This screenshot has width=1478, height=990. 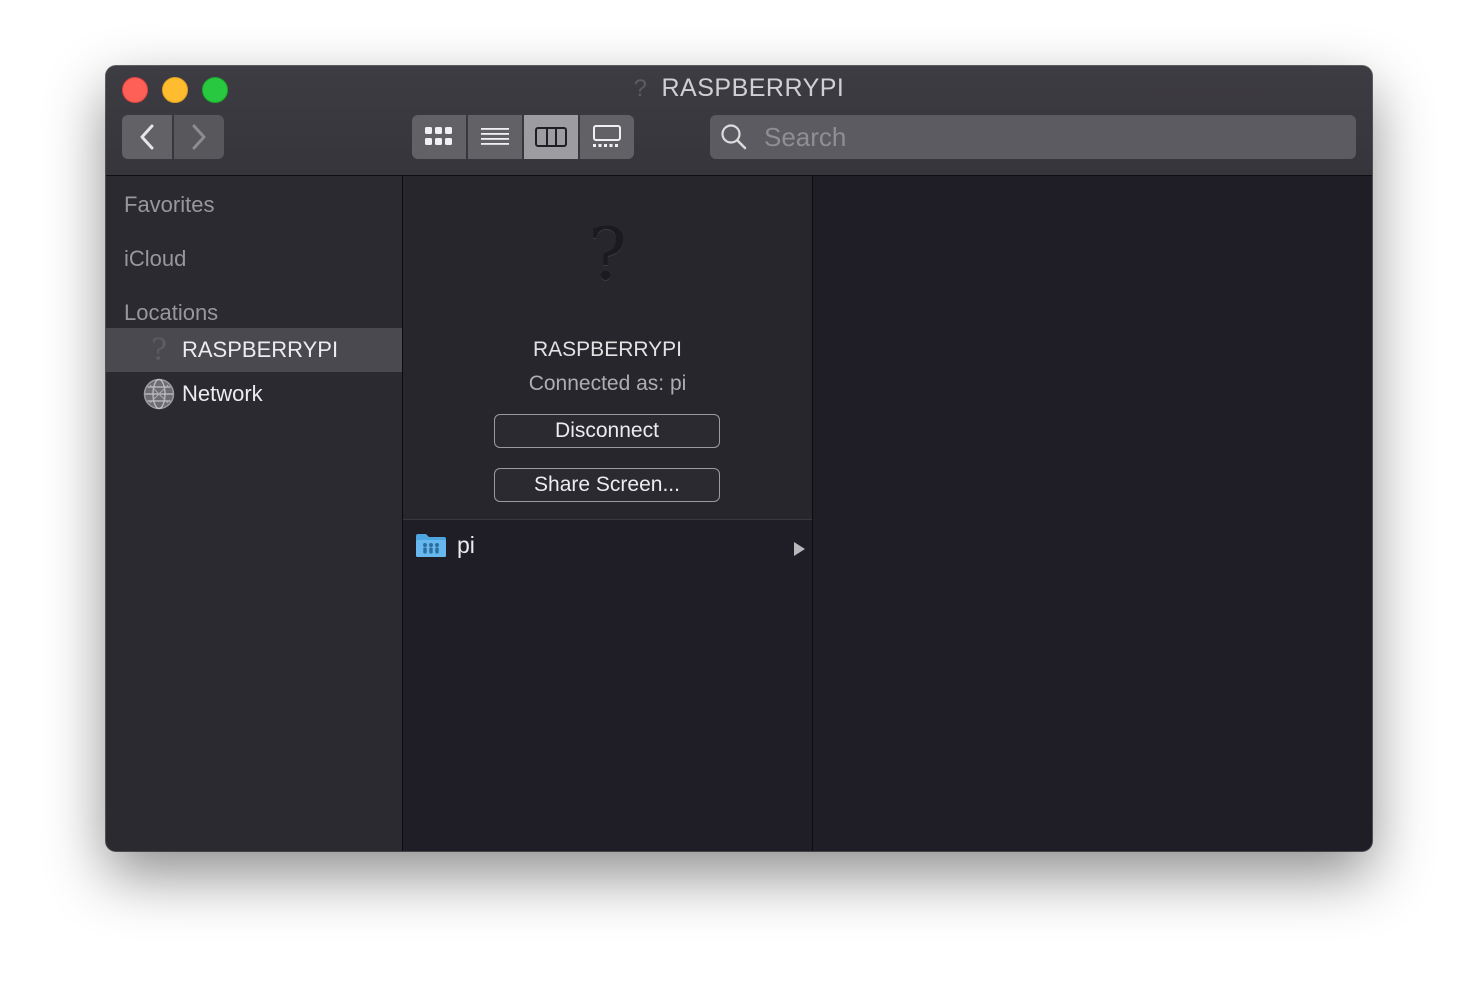 What do you see at coordinates (169, 205) in the screenshot?
I see `sidebar-heading-favorites: Favorites` at bounding box center [169, 205].